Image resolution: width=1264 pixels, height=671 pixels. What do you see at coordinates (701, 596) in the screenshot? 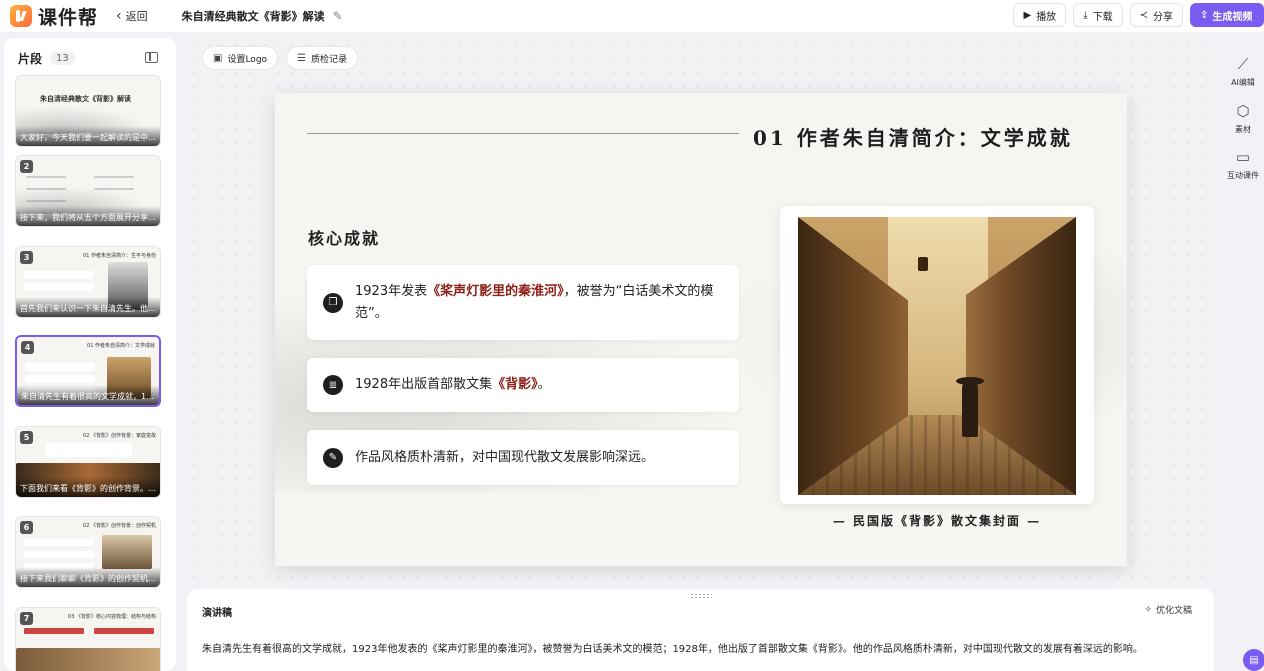
I see `resize-handle` at bounding box center [701, 596].